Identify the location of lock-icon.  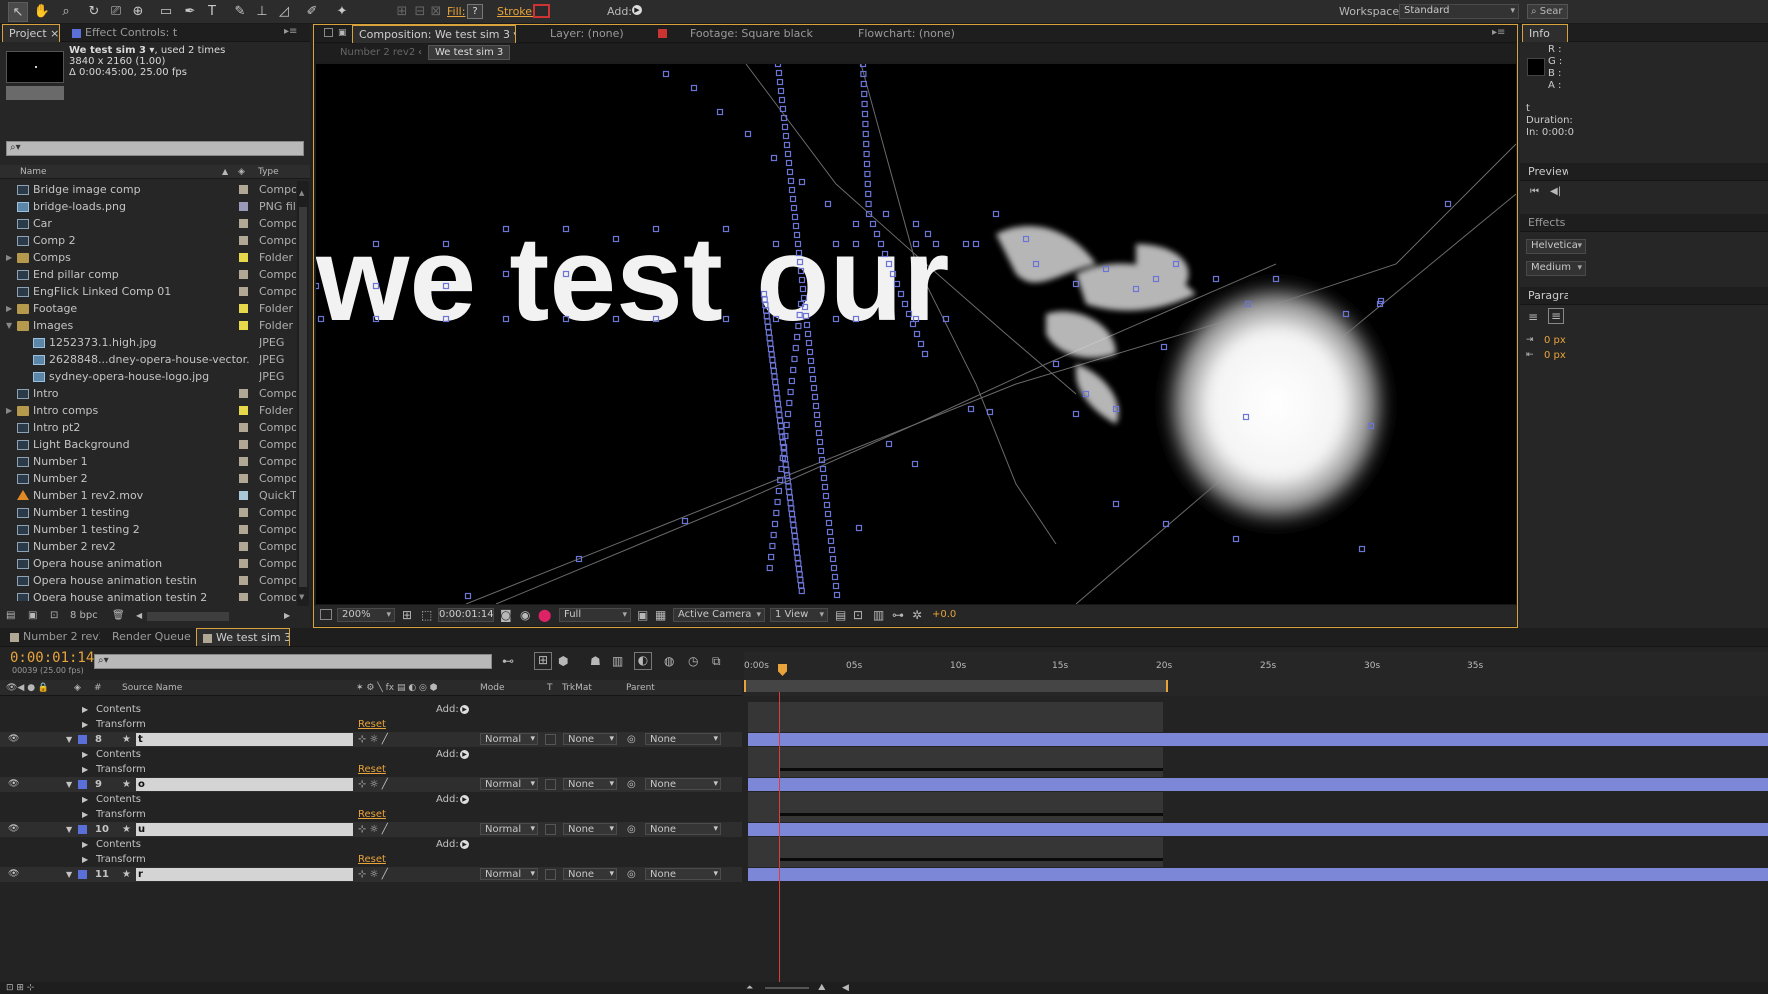
(328, 32).